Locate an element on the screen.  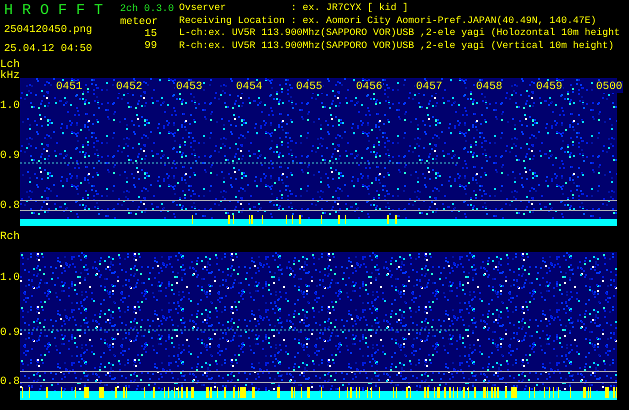
time-label: 0459 is located at coordinates (549, 87).